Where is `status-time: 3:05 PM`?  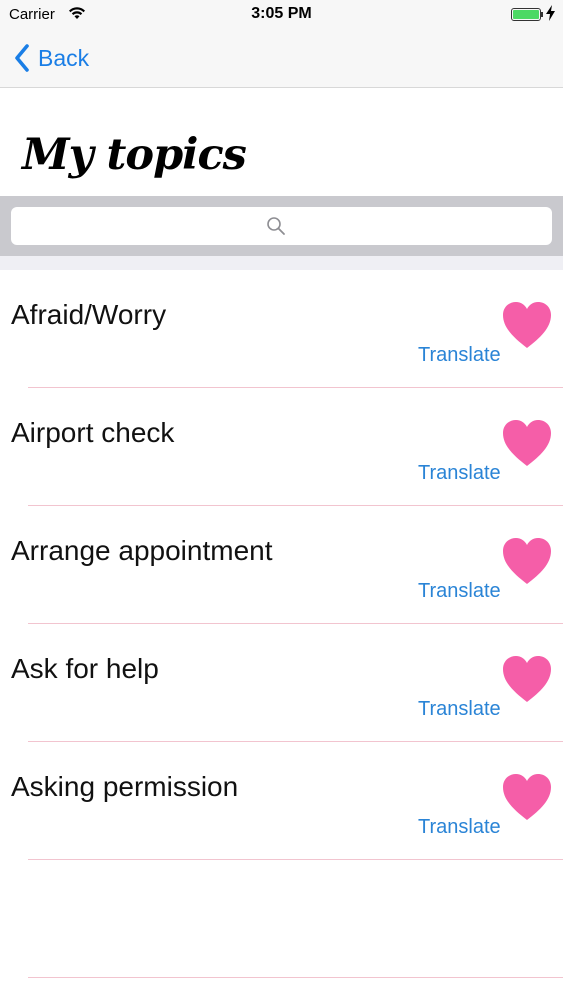
status-time: 3:05 PM is located at coordinates (281, 13).